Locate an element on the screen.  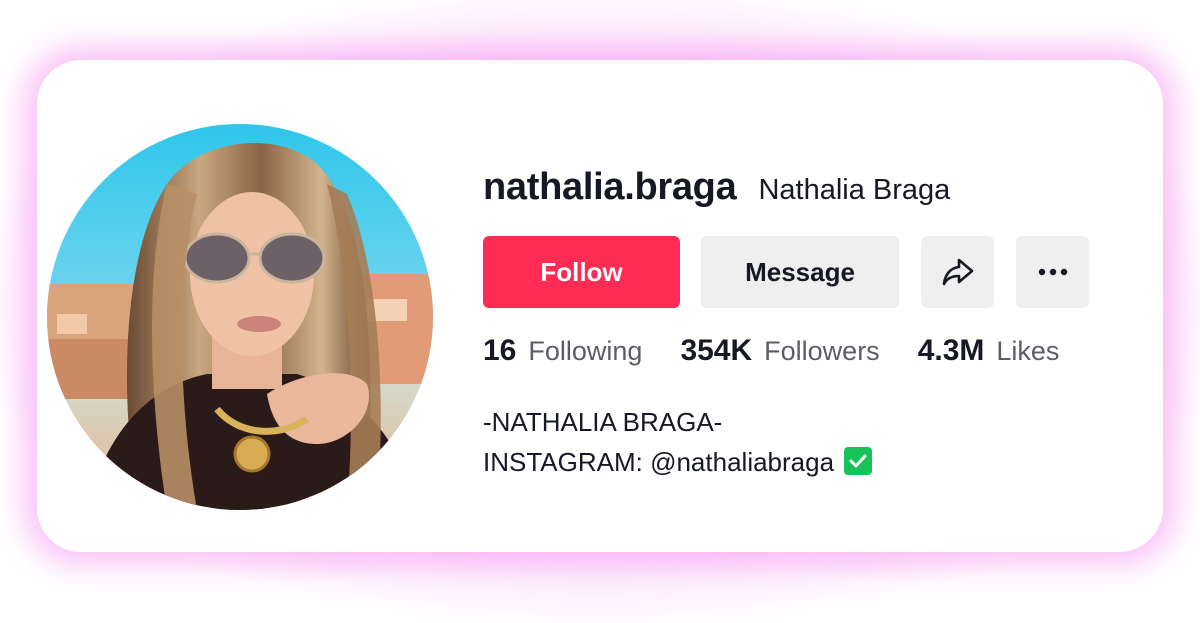
share-icon is located at coordinates (957, 272).